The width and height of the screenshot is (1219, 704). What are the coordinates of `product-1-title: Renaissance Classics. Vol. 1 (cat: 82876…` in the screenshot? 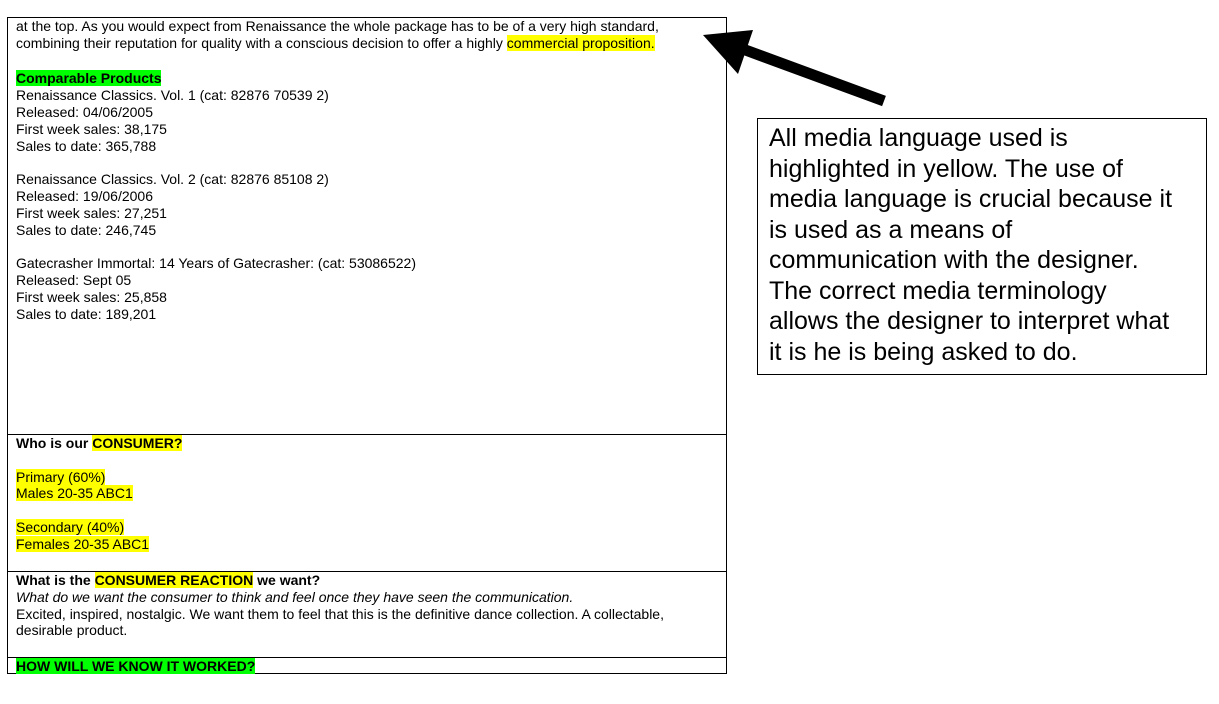 It's located at (172, 95).